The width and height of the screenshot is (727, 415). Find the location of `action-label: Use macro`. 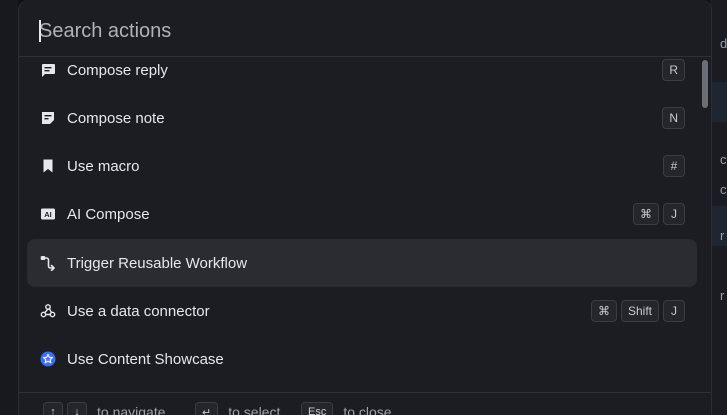

action-label: Use macro is located at coordinates (103, 166).